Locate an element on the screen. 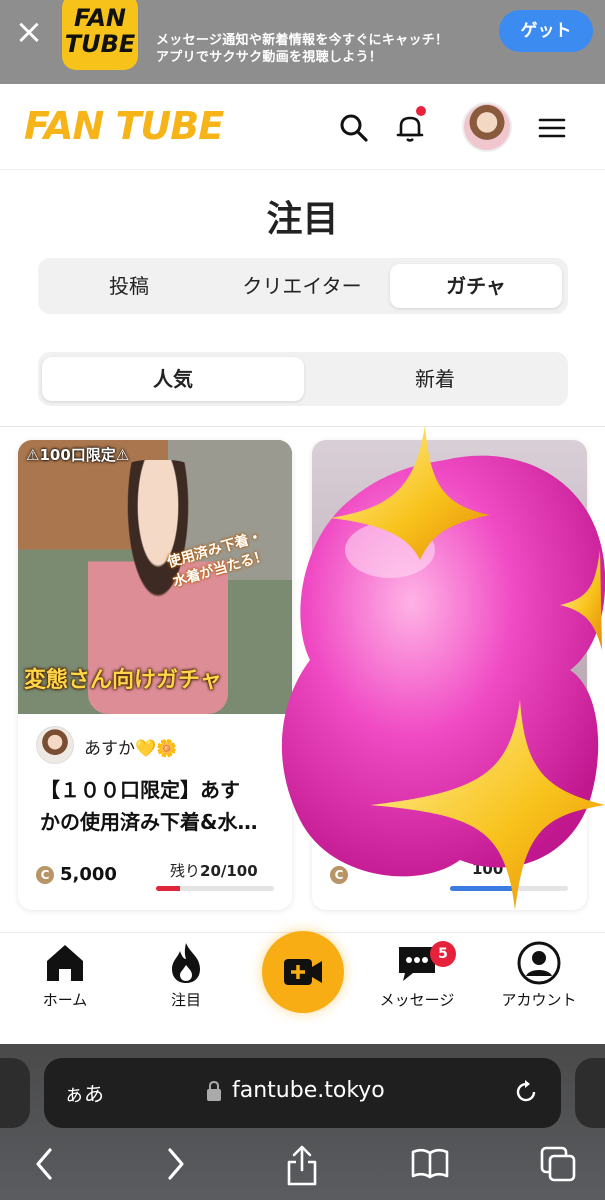  search-icon is located at coordinates (354, 128).